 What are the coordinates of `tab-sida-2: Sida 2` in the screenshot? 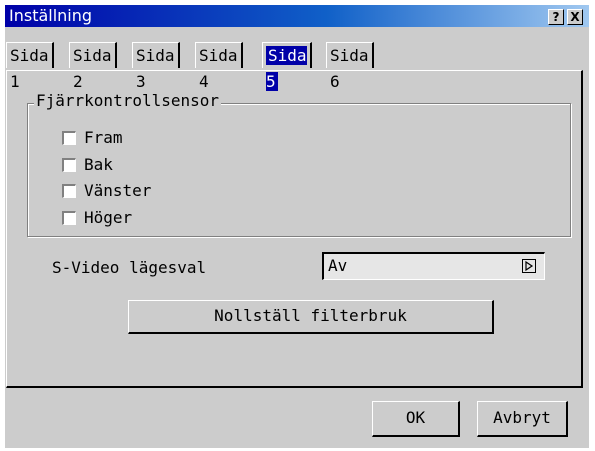 It's located at (93, 66).